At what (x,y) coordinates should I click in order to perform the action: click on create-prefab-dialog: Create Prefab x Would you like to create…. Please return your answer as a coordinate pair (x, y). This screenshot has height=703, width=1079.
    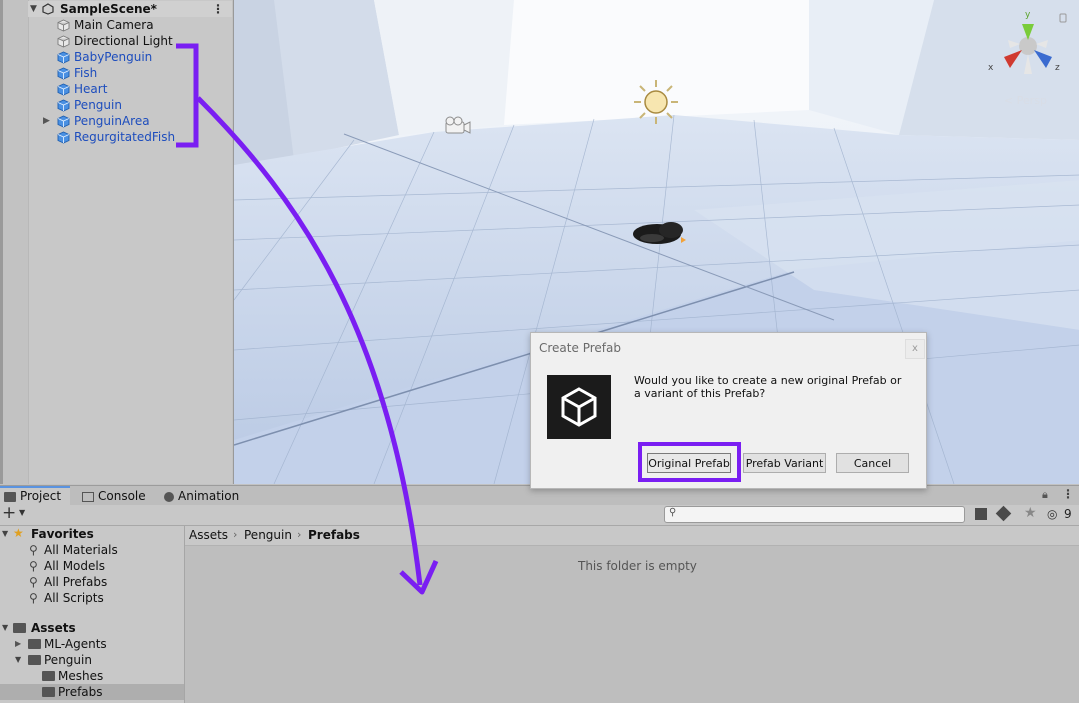
    Looking at the image, I should click on (728, 410).